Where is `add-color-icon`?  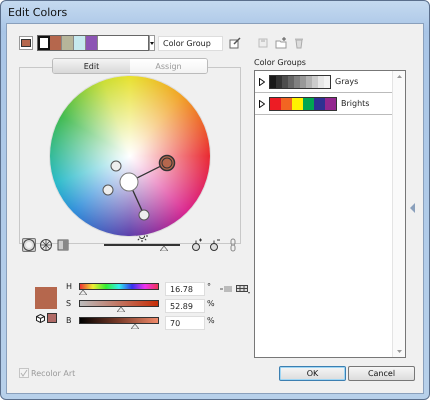
add-color-icon is located at coordinates (197, 245).